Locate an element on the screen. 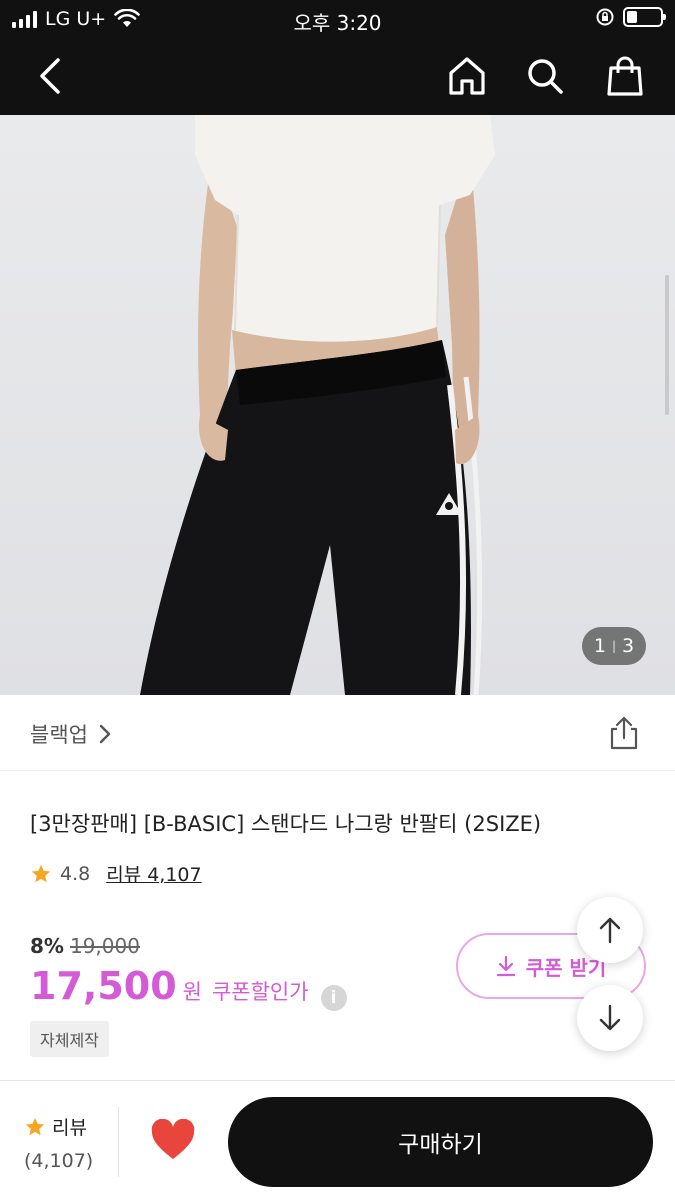 The height and width of the screenshot is (1200, 675). arrow-down-icon is located at coordinates (610, 1017).